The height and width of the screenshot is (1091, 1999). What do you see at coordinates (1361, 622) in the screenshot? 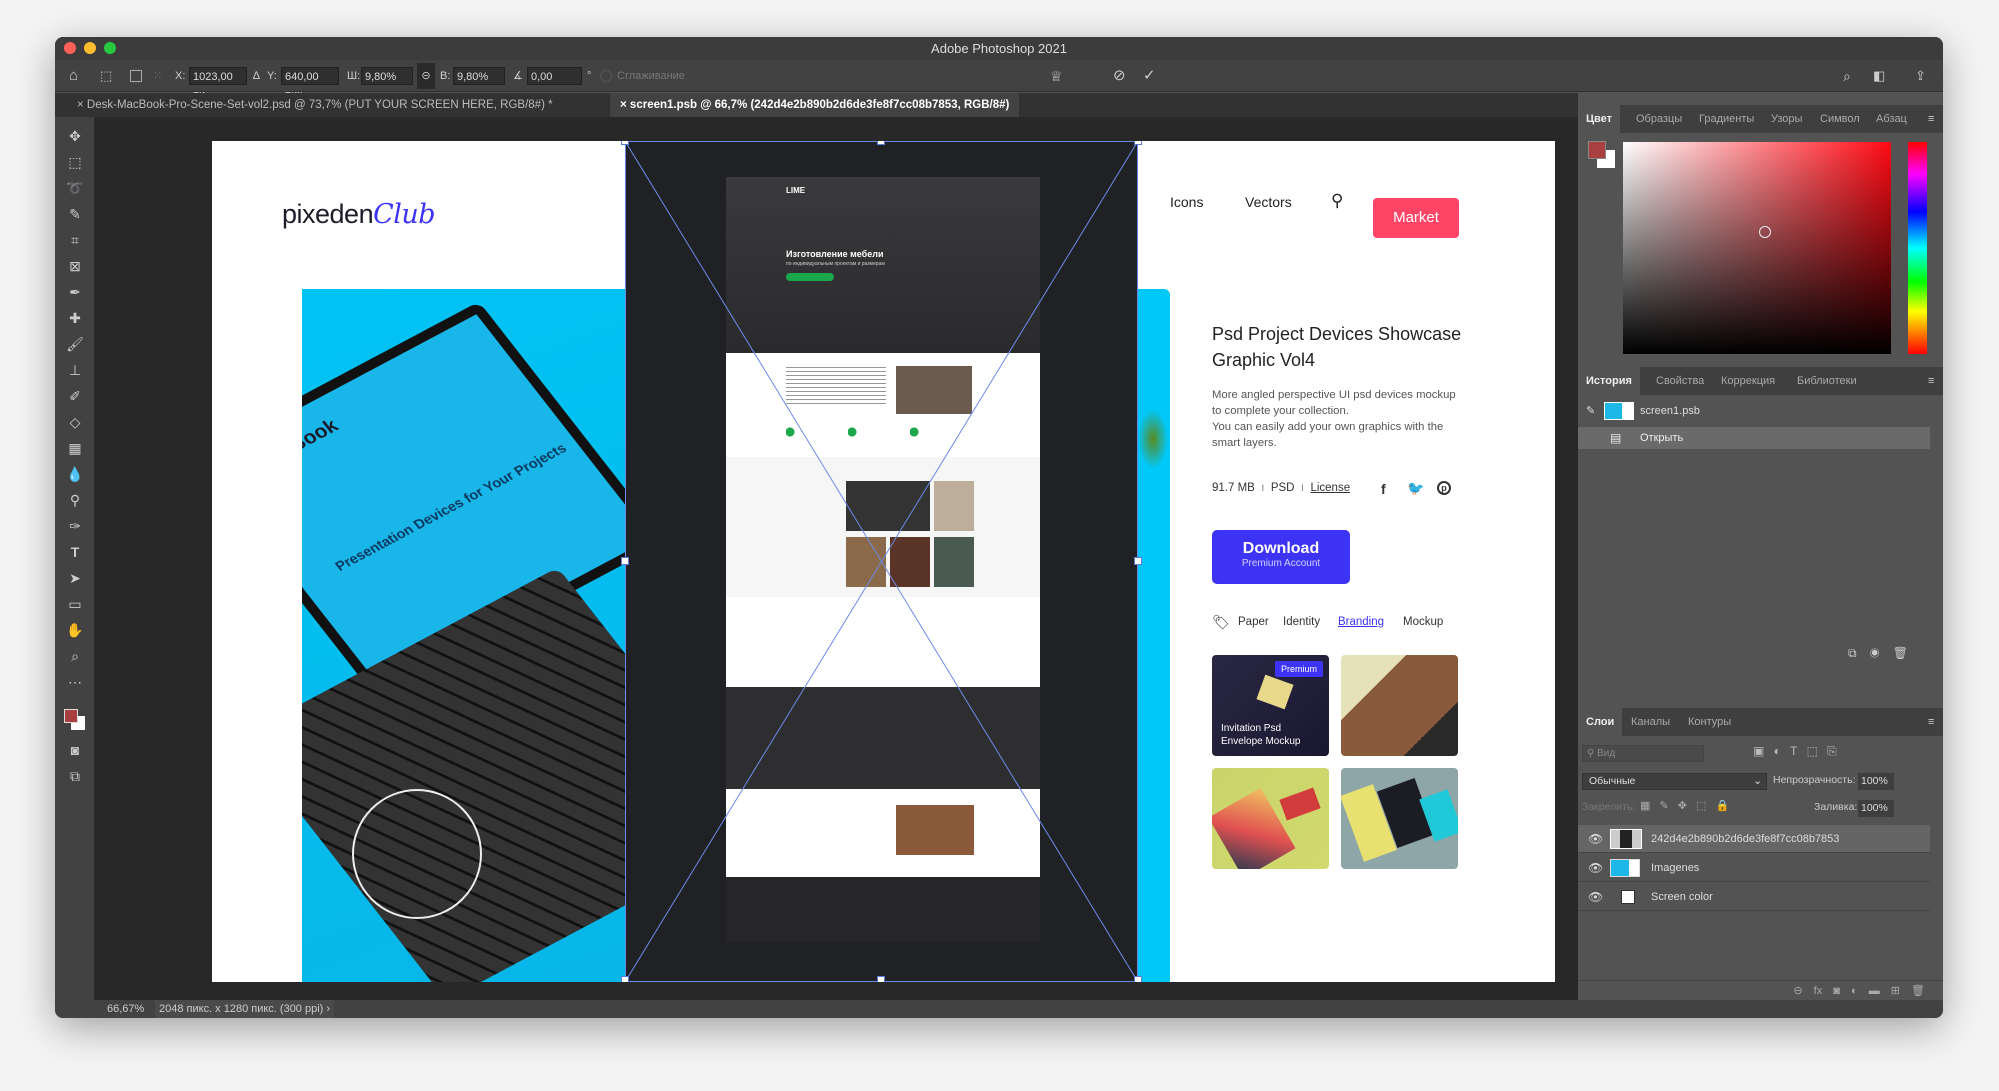
I see `tag-branding: Branding` at bounding box center [1361, 622].